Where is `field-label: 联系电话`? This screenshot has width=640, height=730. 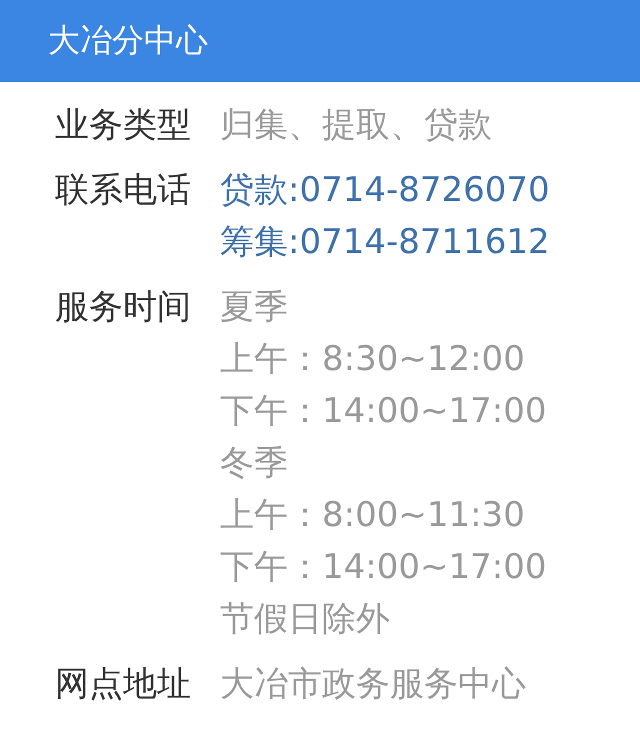
field-label: 联系电话 is located at coordinates (123, 190).